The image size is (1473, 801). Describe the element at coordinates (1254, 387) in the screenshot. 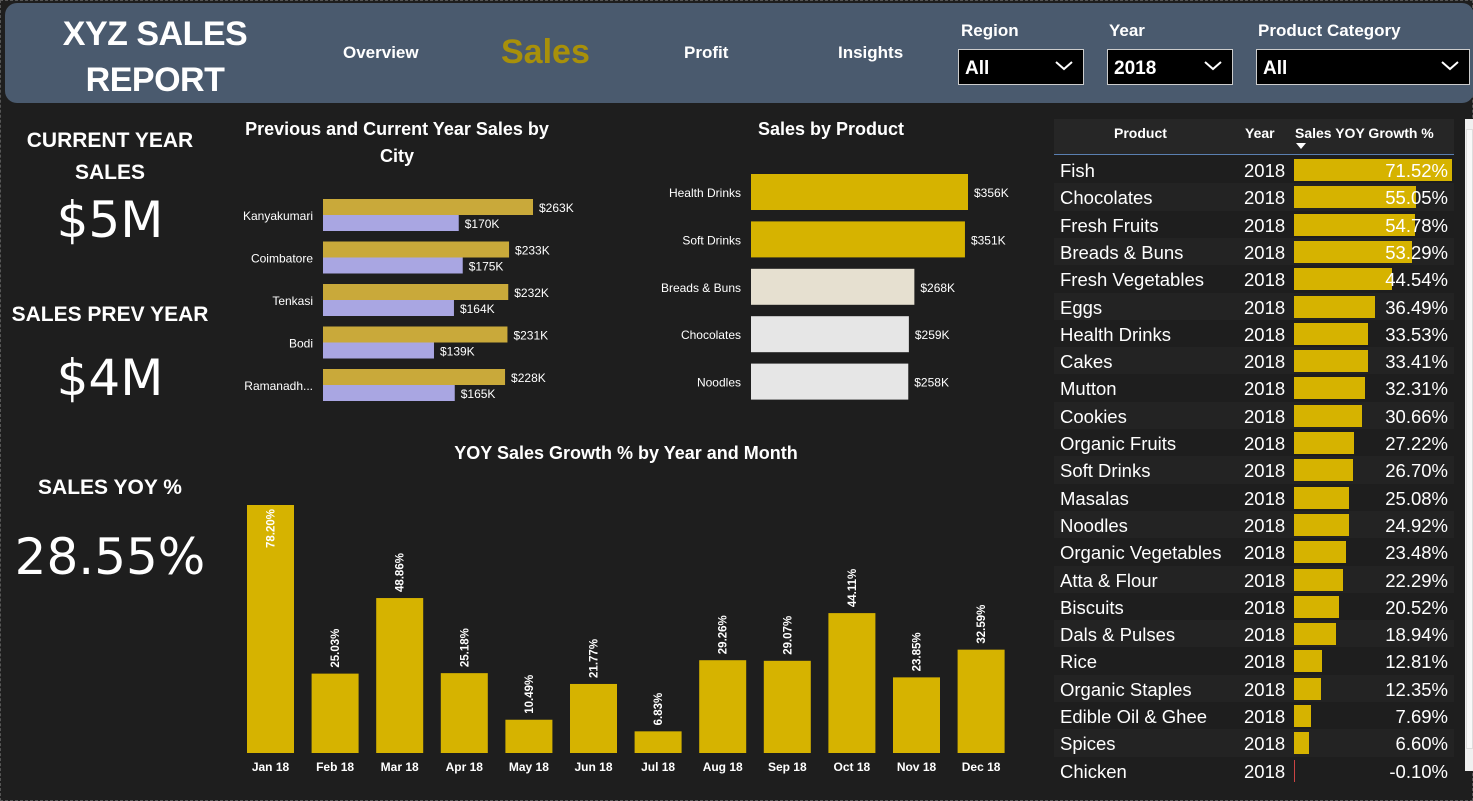

I see `table-row: Mutton 2018 32.31%` at that location.